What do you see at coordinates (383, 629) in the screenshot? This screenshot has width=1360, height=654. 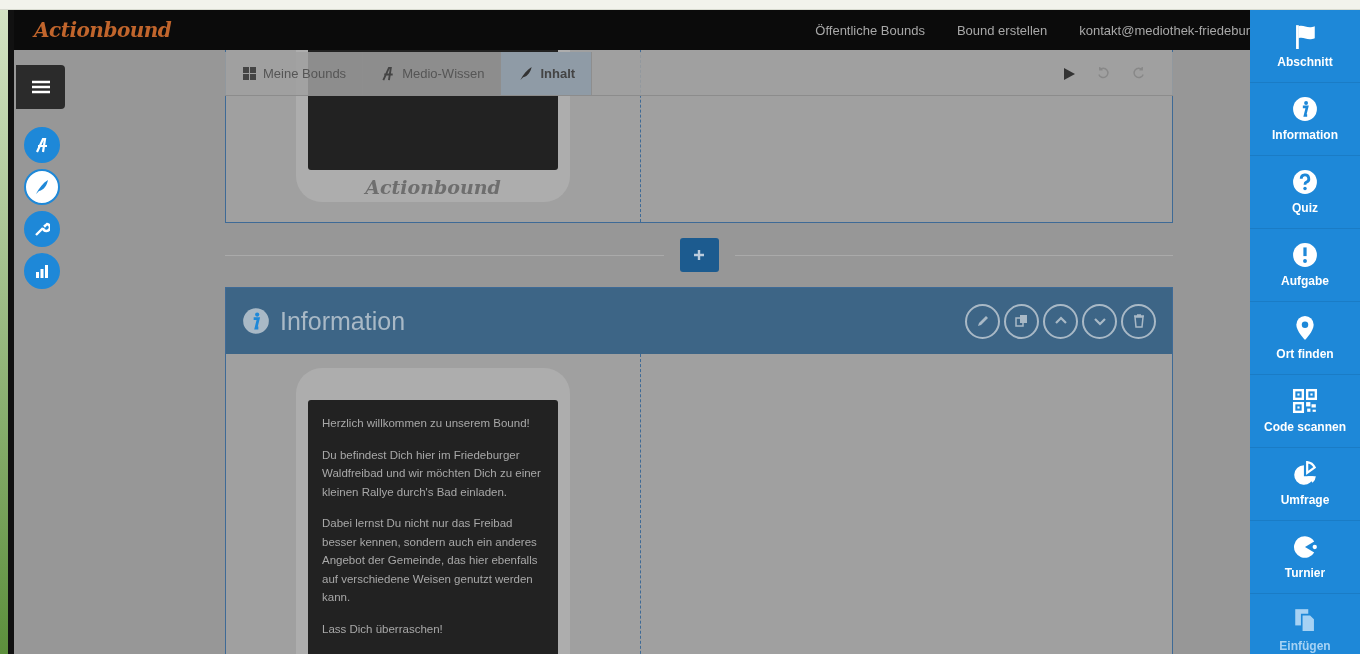 I see `paragraph: Lass Dich überraschen!` at bounding box center [383, 629].